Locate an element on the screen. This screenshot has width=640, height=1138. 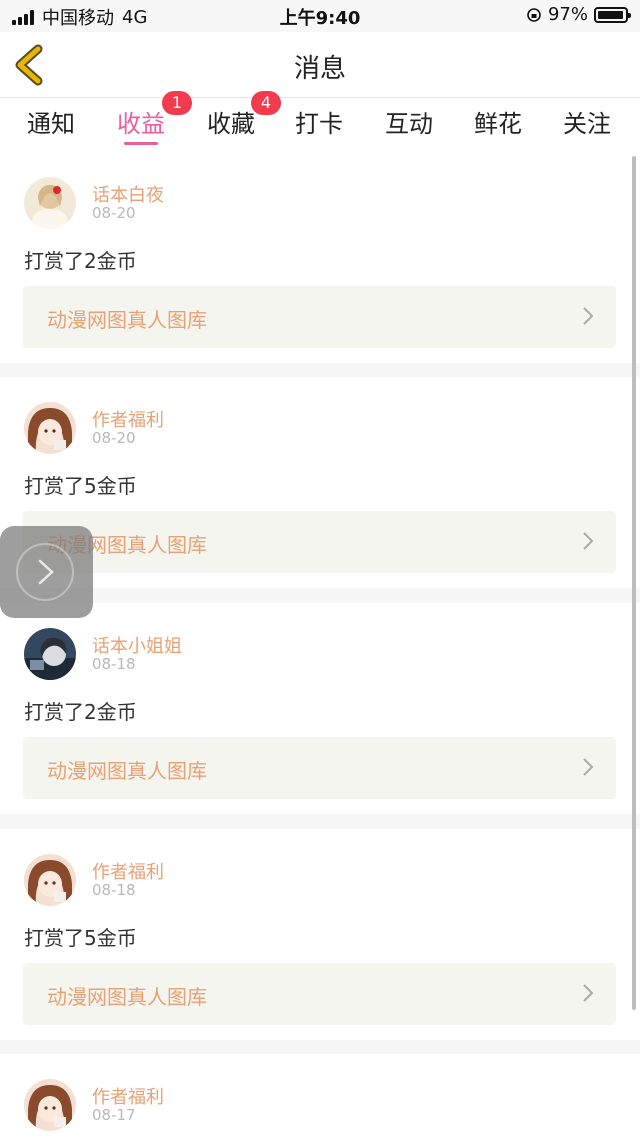
nav-bar: 消息 is located at coordinates (320, 65).